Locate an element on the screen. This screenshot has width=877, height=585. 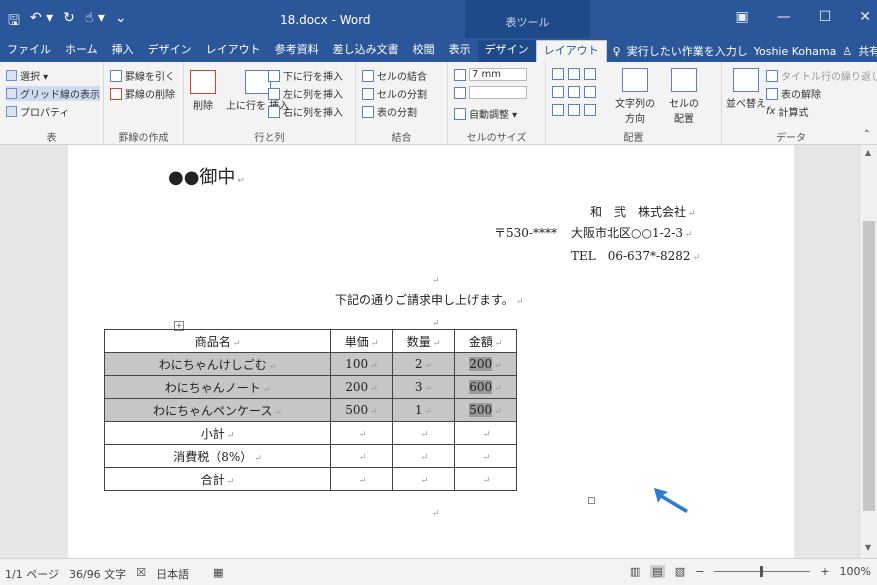
print-layout-icon: ▤ is located at coordinates (657, 571).